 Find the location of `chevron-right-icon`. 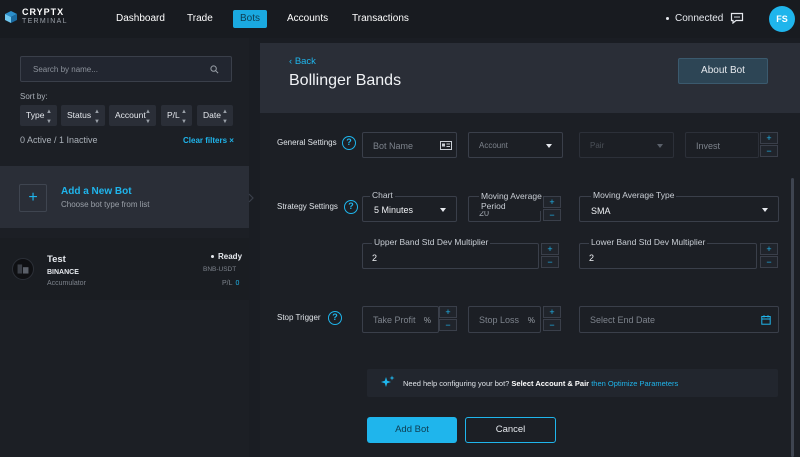

chevron-right-icon is located at coordinates (251, 198).